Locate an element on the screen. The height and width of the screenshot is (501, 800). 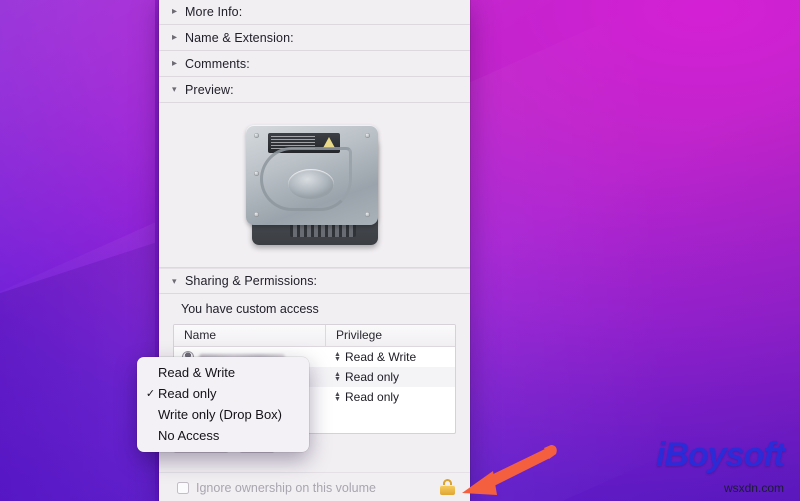
lock-closed-icon is located at coordinates (447, 487).